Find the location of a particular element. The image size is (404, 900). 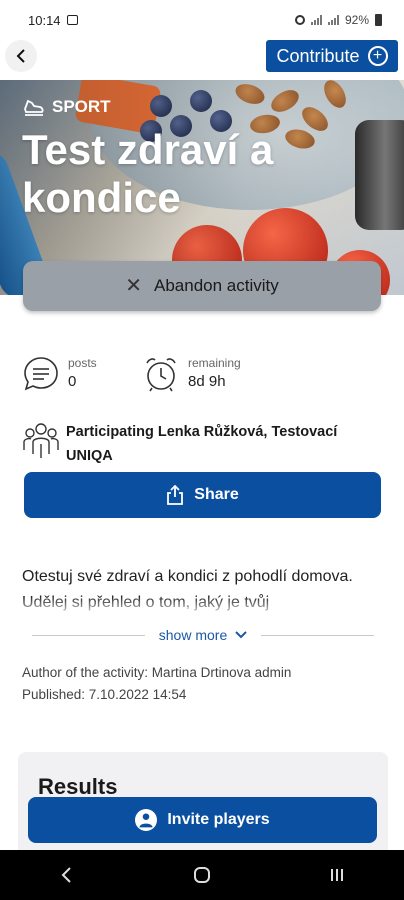

category-label: SPORT is located at coordinates (81, 106).